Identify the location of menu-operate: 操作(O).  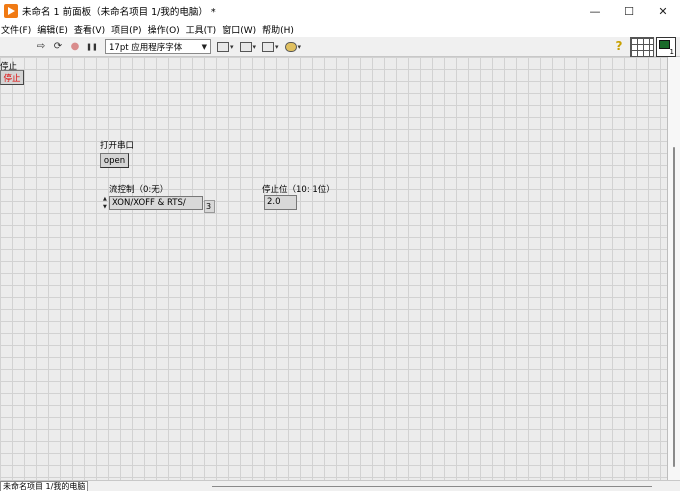
(166, 29).